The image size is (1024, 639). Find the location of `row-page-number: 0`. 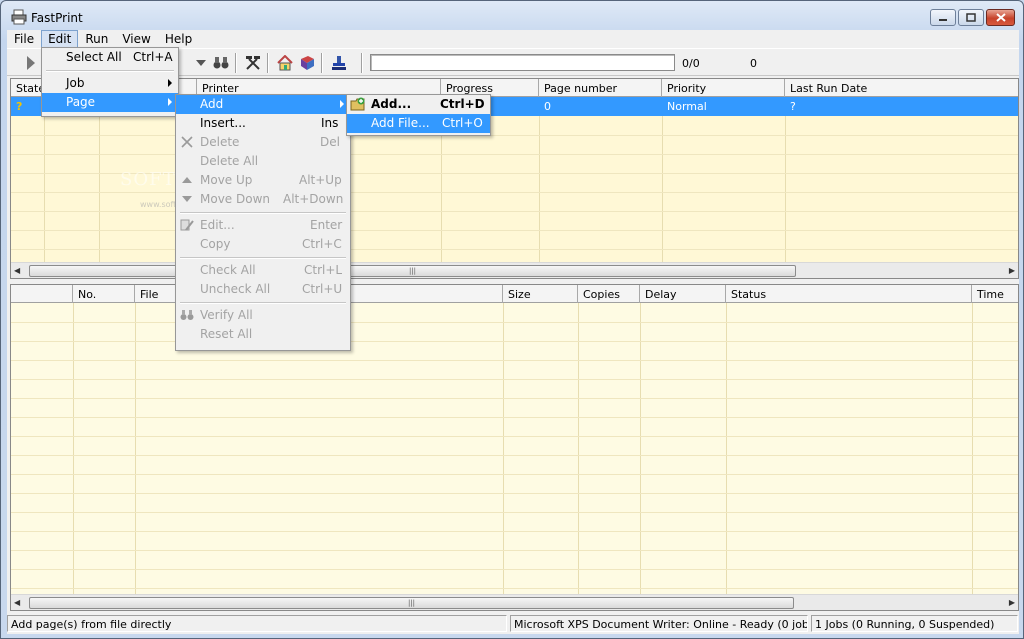

row-page-number: 0 is located at coordinates (547, 106).